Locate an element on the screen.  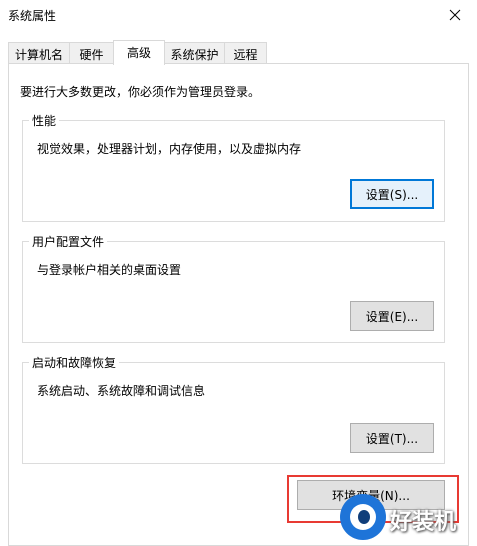
tab-advanced: 高级 is located at coordinates (139, 52).